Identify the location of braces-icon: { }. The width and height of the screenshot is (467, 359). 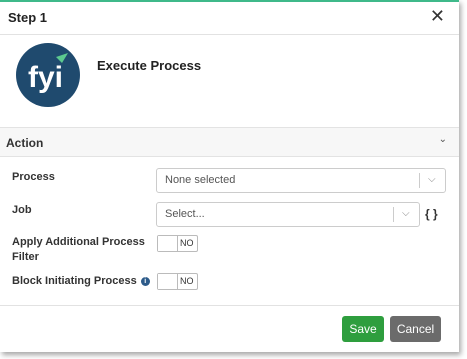
(431, 214).